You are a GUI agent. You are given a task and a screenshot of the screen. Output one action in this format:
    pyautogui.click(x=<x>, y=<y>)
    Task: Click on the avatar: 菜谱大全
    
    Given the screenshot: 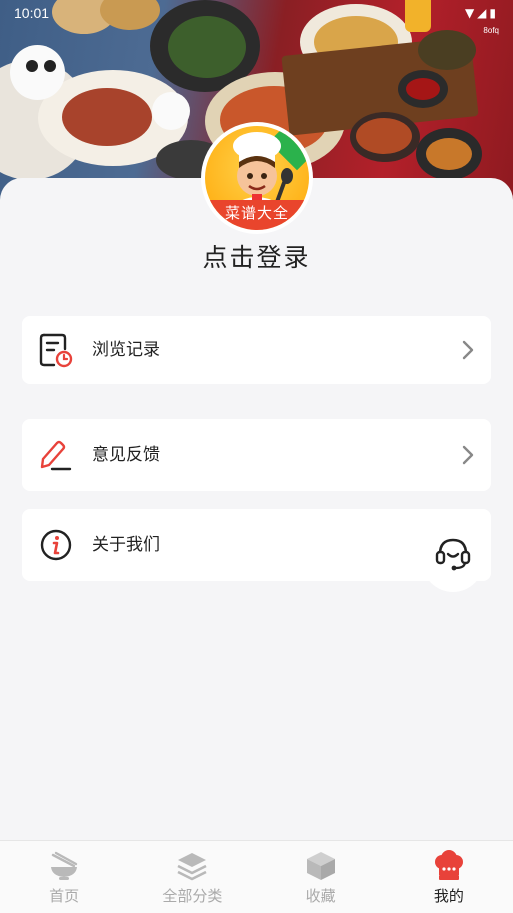 What is the action you would take?
    pyautogui.click(x=257, y=178)
    